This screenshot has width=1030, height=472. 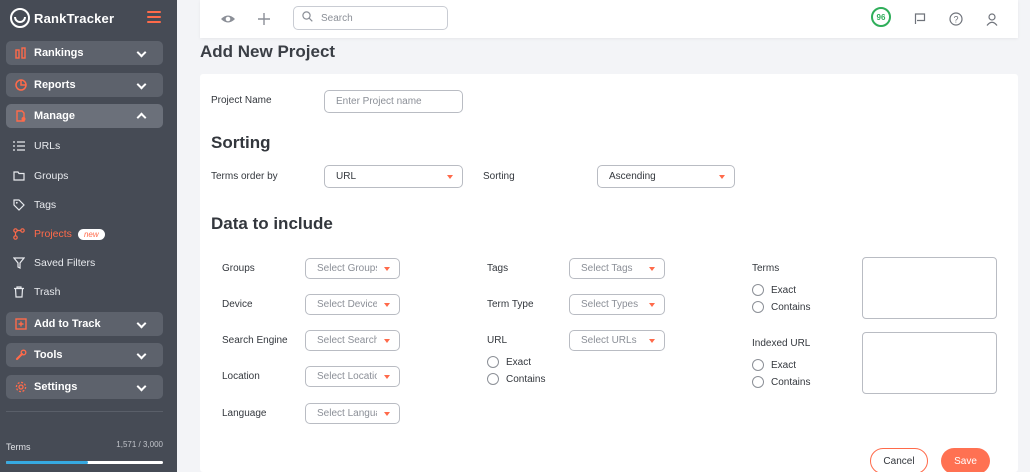 What do you see at coordinates (498, 268) in the screenshot?
I see `tags-label: Tags` at bounding box center [498, 268].